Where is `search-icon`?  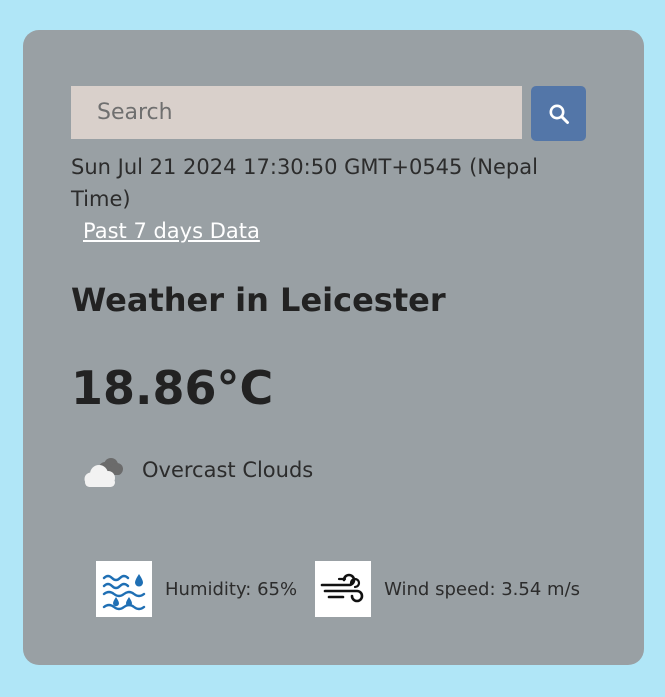
search-icon is located at coordinates (559, 114).